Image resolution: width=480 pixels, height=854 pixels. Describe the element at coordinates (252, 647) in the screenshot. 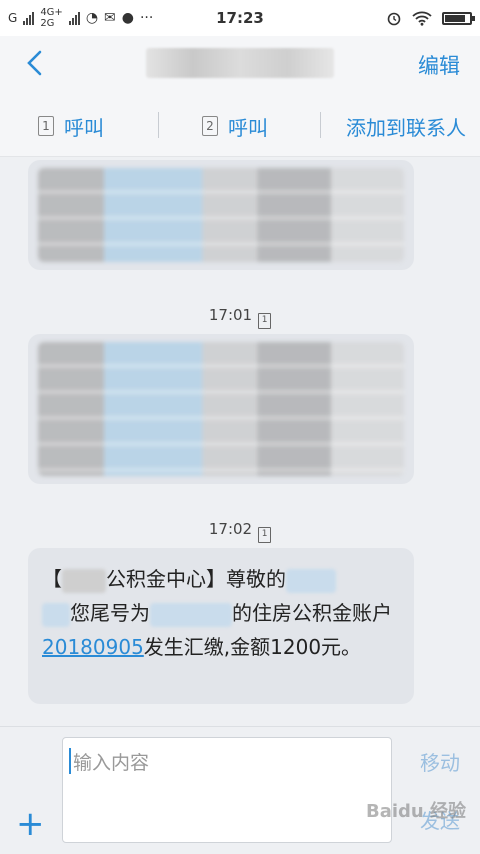

I see `msg-part: 发生汇缴,金额1200元。` at that location.